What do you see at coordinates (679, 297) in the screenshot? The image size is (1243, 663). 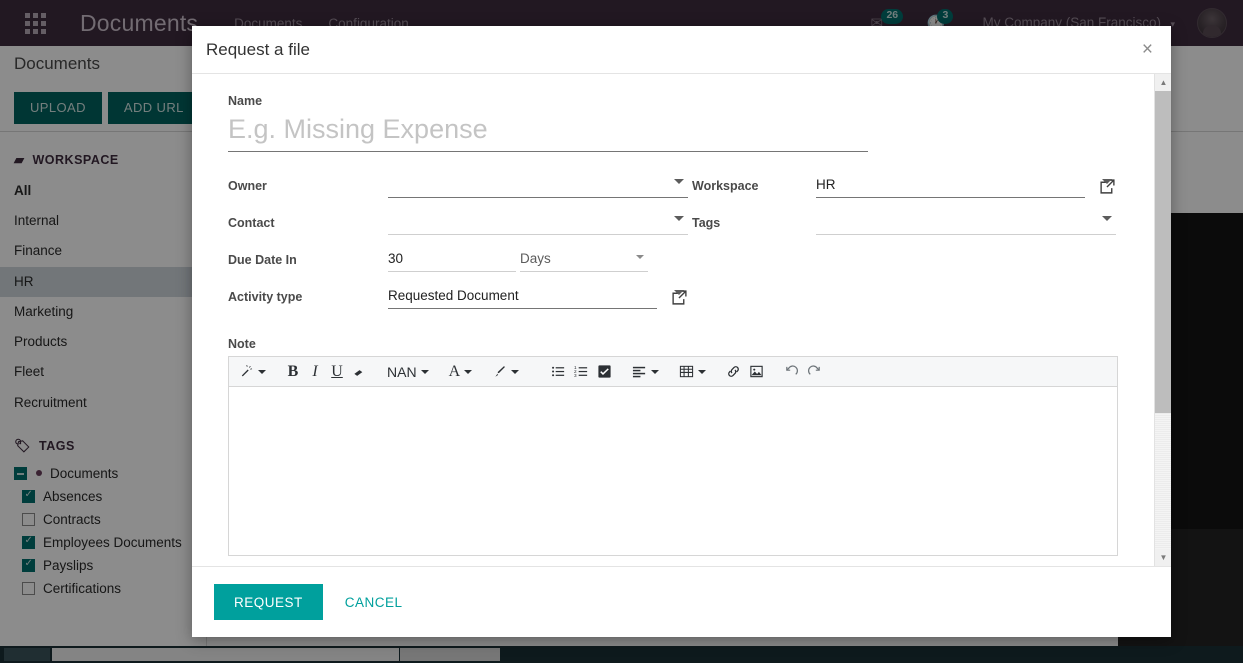 I see `open-activity-type-external-icon` at bounding box center [679, 297].